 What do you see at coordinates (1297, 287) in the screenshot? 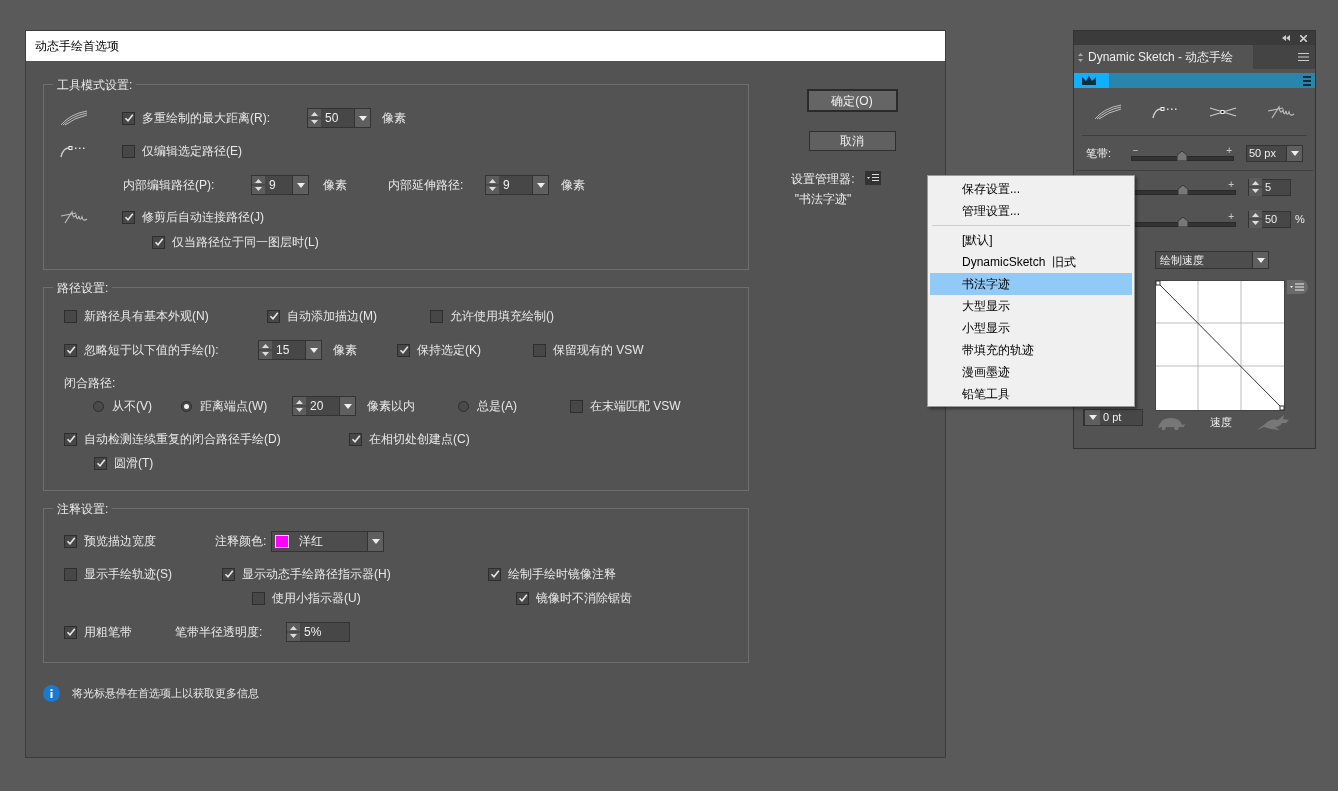
I see `options-icon` at bounding box center [1297, 287].